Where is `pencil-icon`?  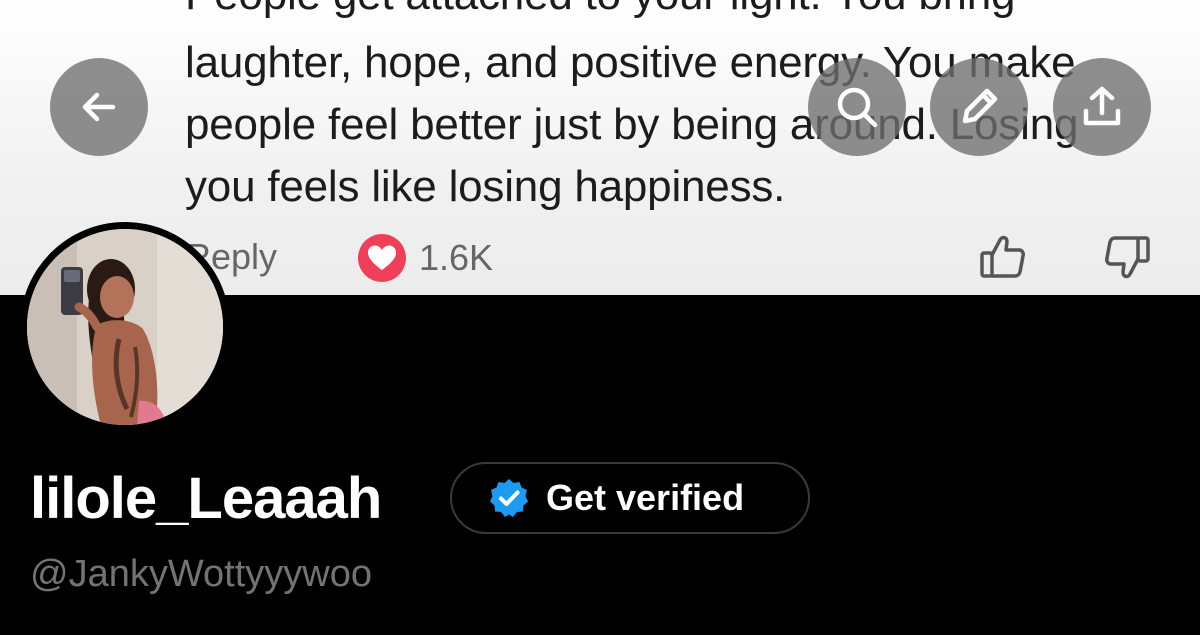
pencil-icon is located at coordinates (980, 106).